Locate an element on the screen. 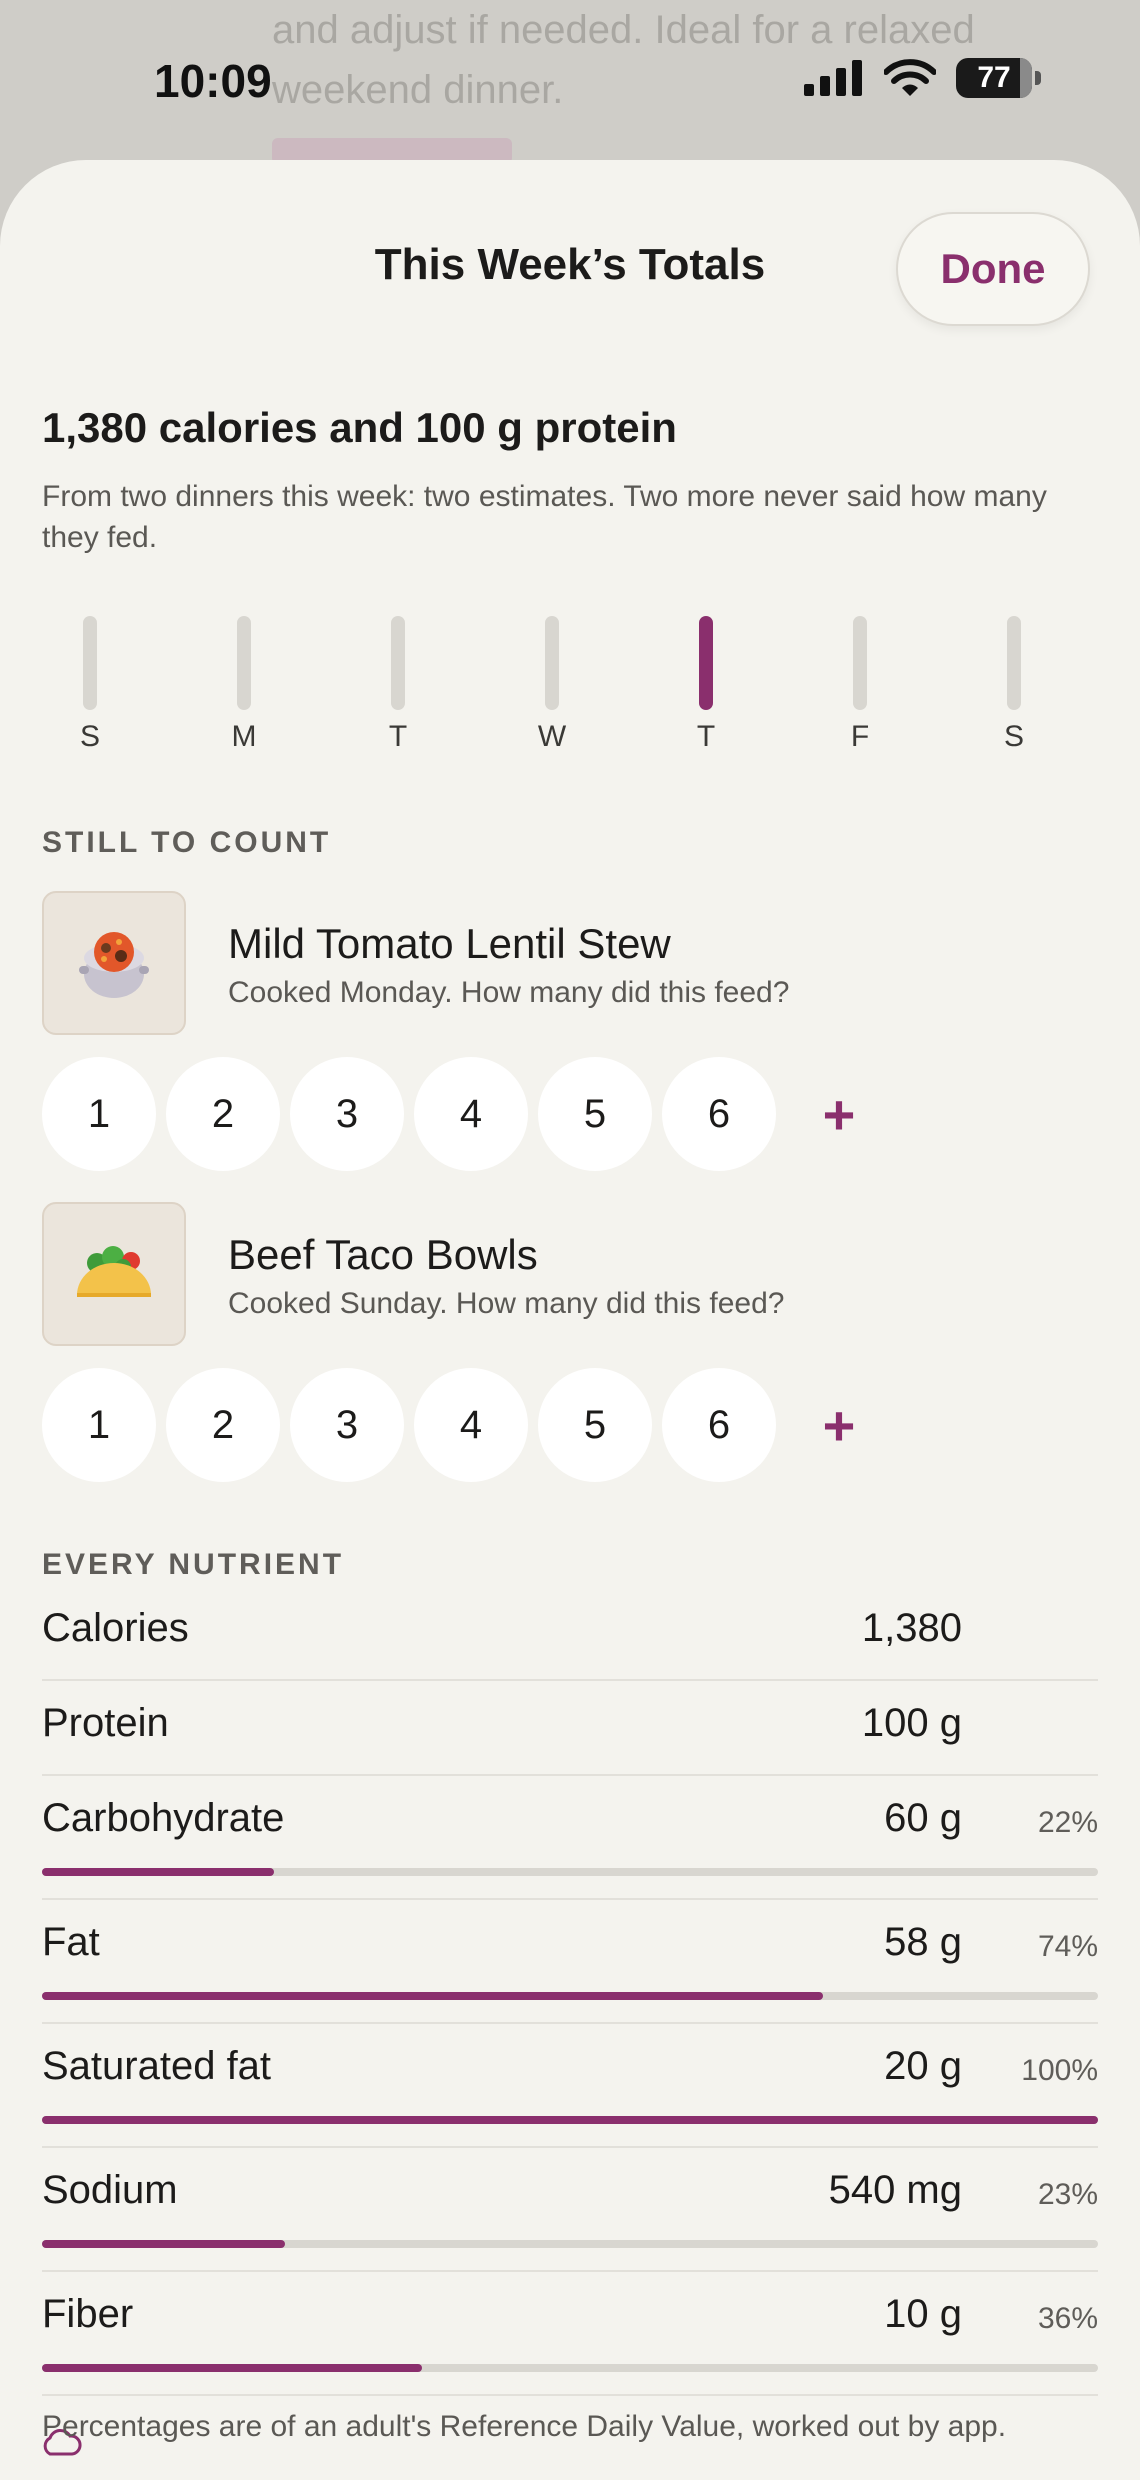 The image size is (1140, 2480). nutrient-row: Protein 100 g is located at coordinates (570, 1728).